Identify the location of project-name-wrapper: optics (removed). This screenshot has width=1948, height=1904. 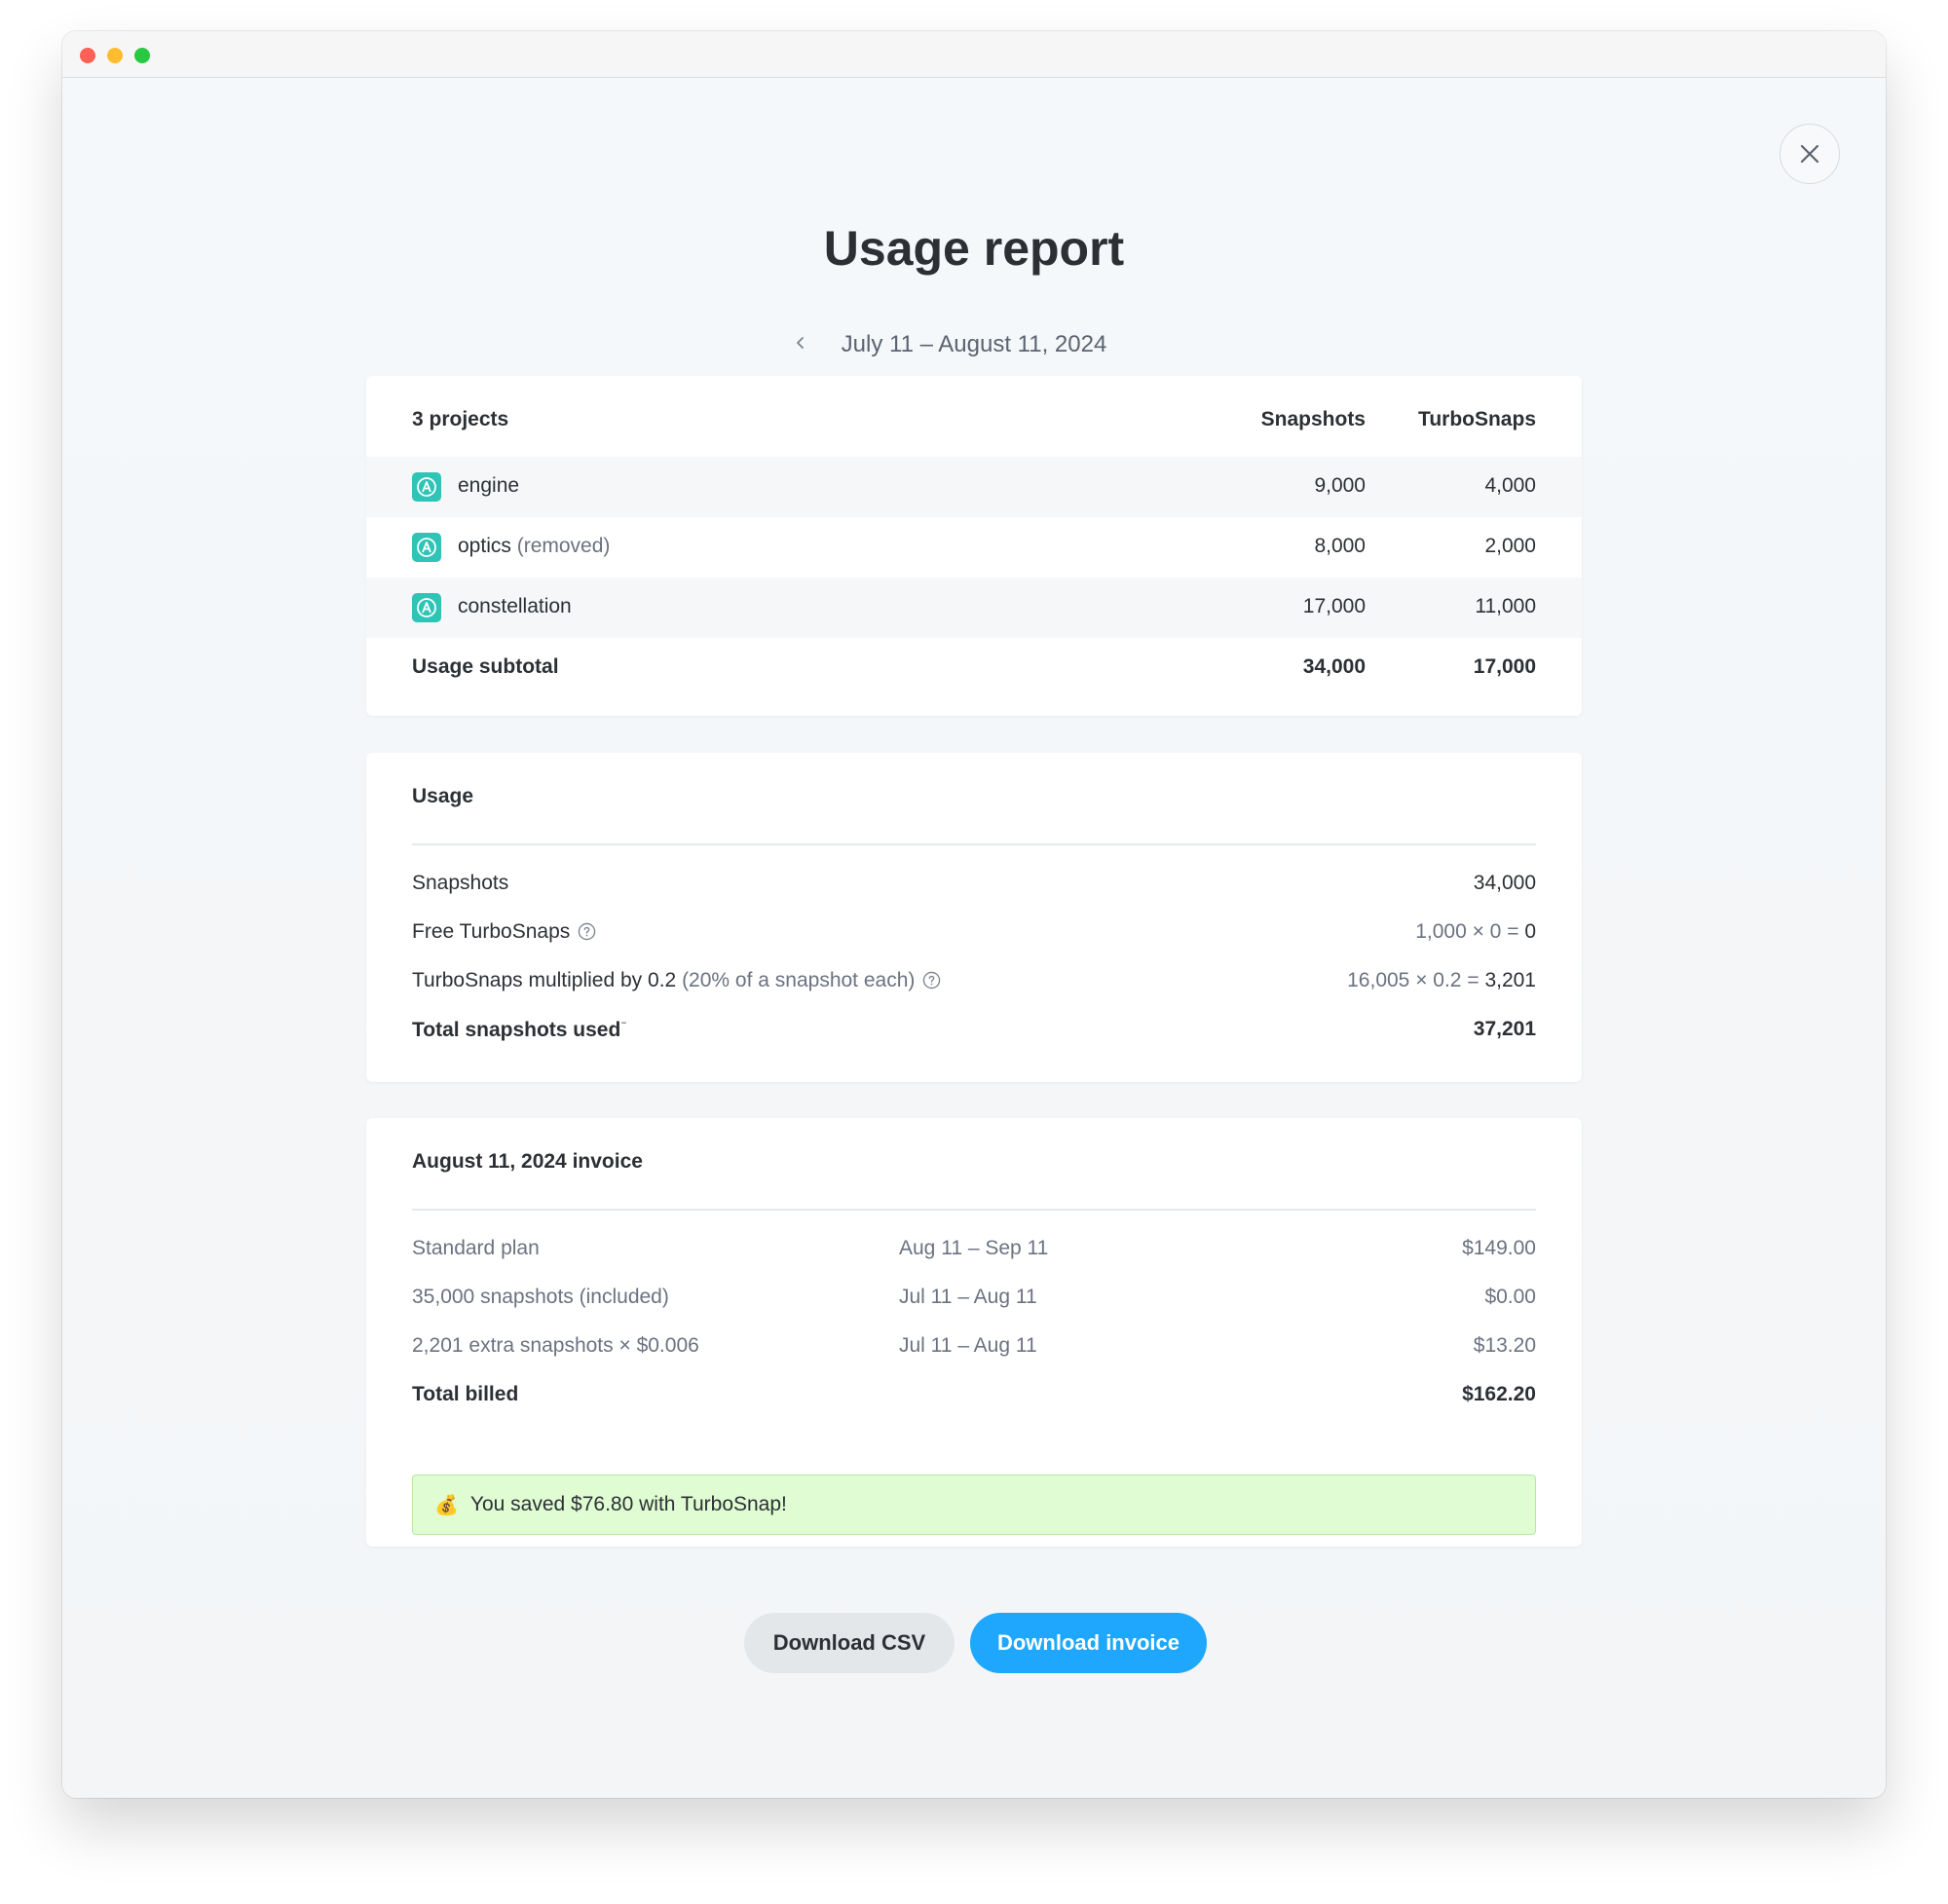
(534, 546).